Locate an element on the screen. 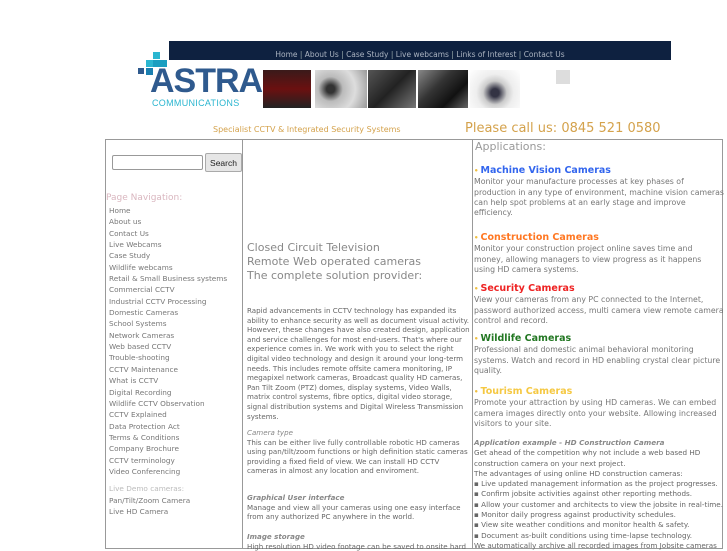  sidebar-link: Network Cameras is located at coordinates (168, 335).